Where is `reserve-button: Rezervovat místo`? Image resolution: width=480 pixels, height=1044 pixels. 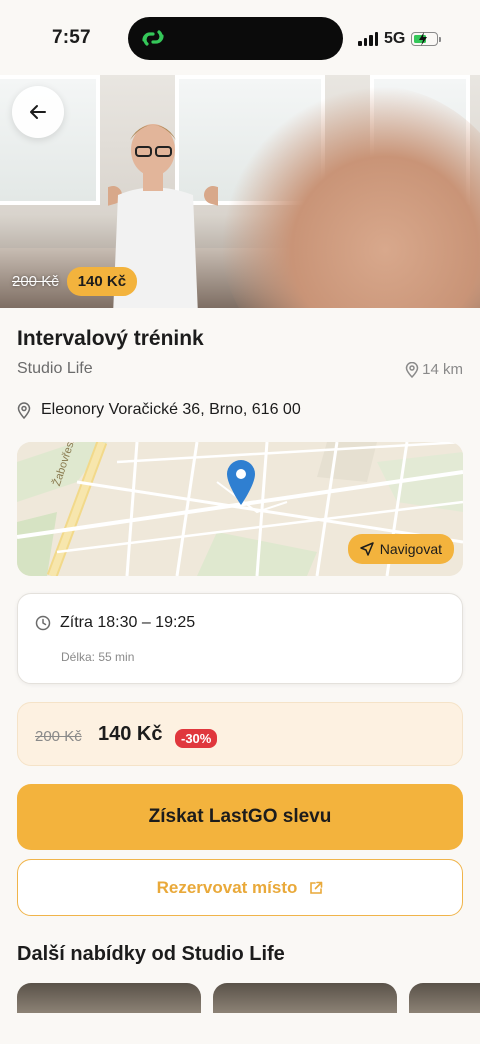 reserve-button: Rezervovat místo is located at coordinates (240, 887).